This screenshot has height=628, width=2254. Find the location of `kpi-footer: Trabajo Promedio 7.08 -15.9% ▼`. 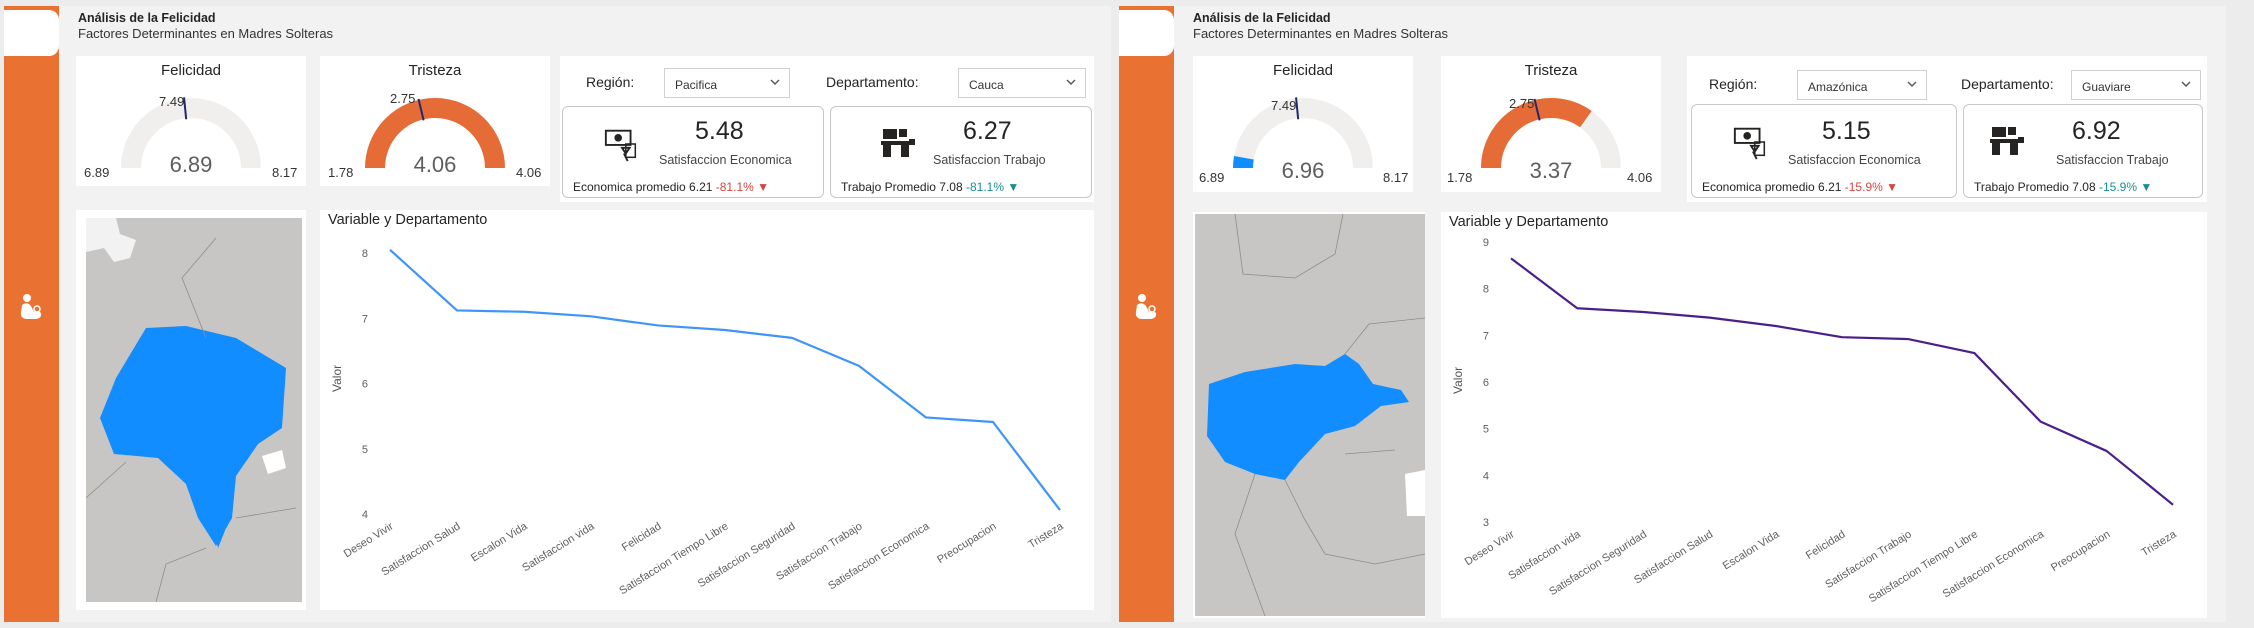

kpi-footer: Trabajo Promedio 7.08 -15.9% ▼ is located at coordinates (2063, 187).